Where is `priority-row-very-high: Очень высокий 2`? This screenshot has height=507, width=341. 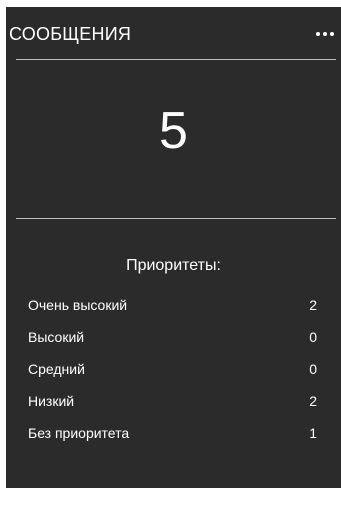
priority-row-very-high: Очень высокий 2 is located at coordinates (173, 309).